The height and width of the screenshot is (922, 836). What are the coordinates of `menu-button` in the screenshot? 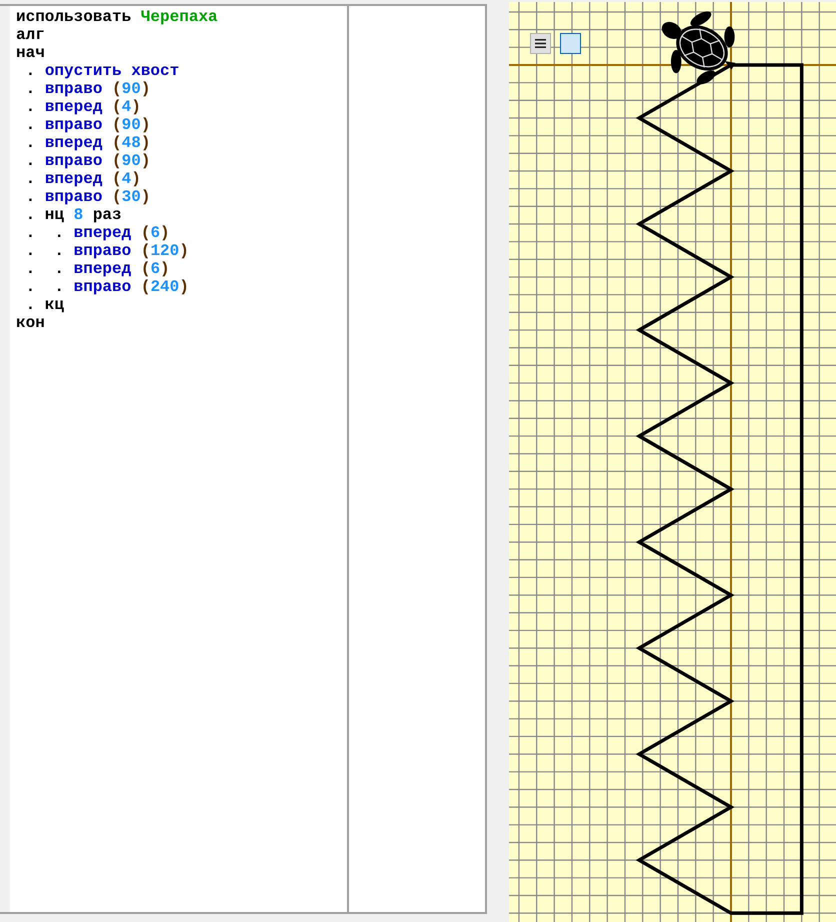 It's located at (540, 43).